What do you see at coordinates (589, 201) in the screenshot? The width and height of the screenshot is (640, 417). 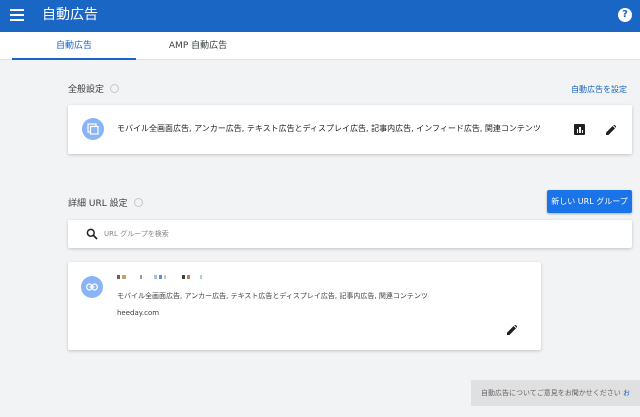 I see `new-url-group-button: 新しい URL グループ` at bounding box center [589, 201].